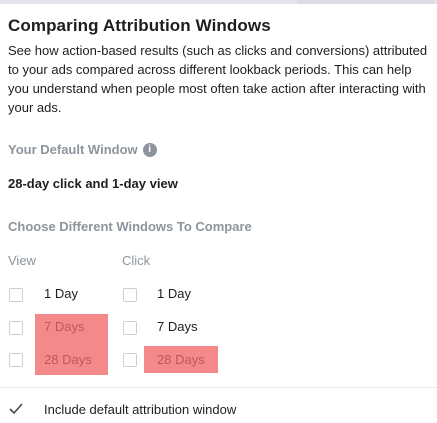 This screenshot has width=437, height=423. Describe the element at coordinates (93, 183) in the screenshot. I see `default-window-value: 28-day click and 1-day view` at that location.